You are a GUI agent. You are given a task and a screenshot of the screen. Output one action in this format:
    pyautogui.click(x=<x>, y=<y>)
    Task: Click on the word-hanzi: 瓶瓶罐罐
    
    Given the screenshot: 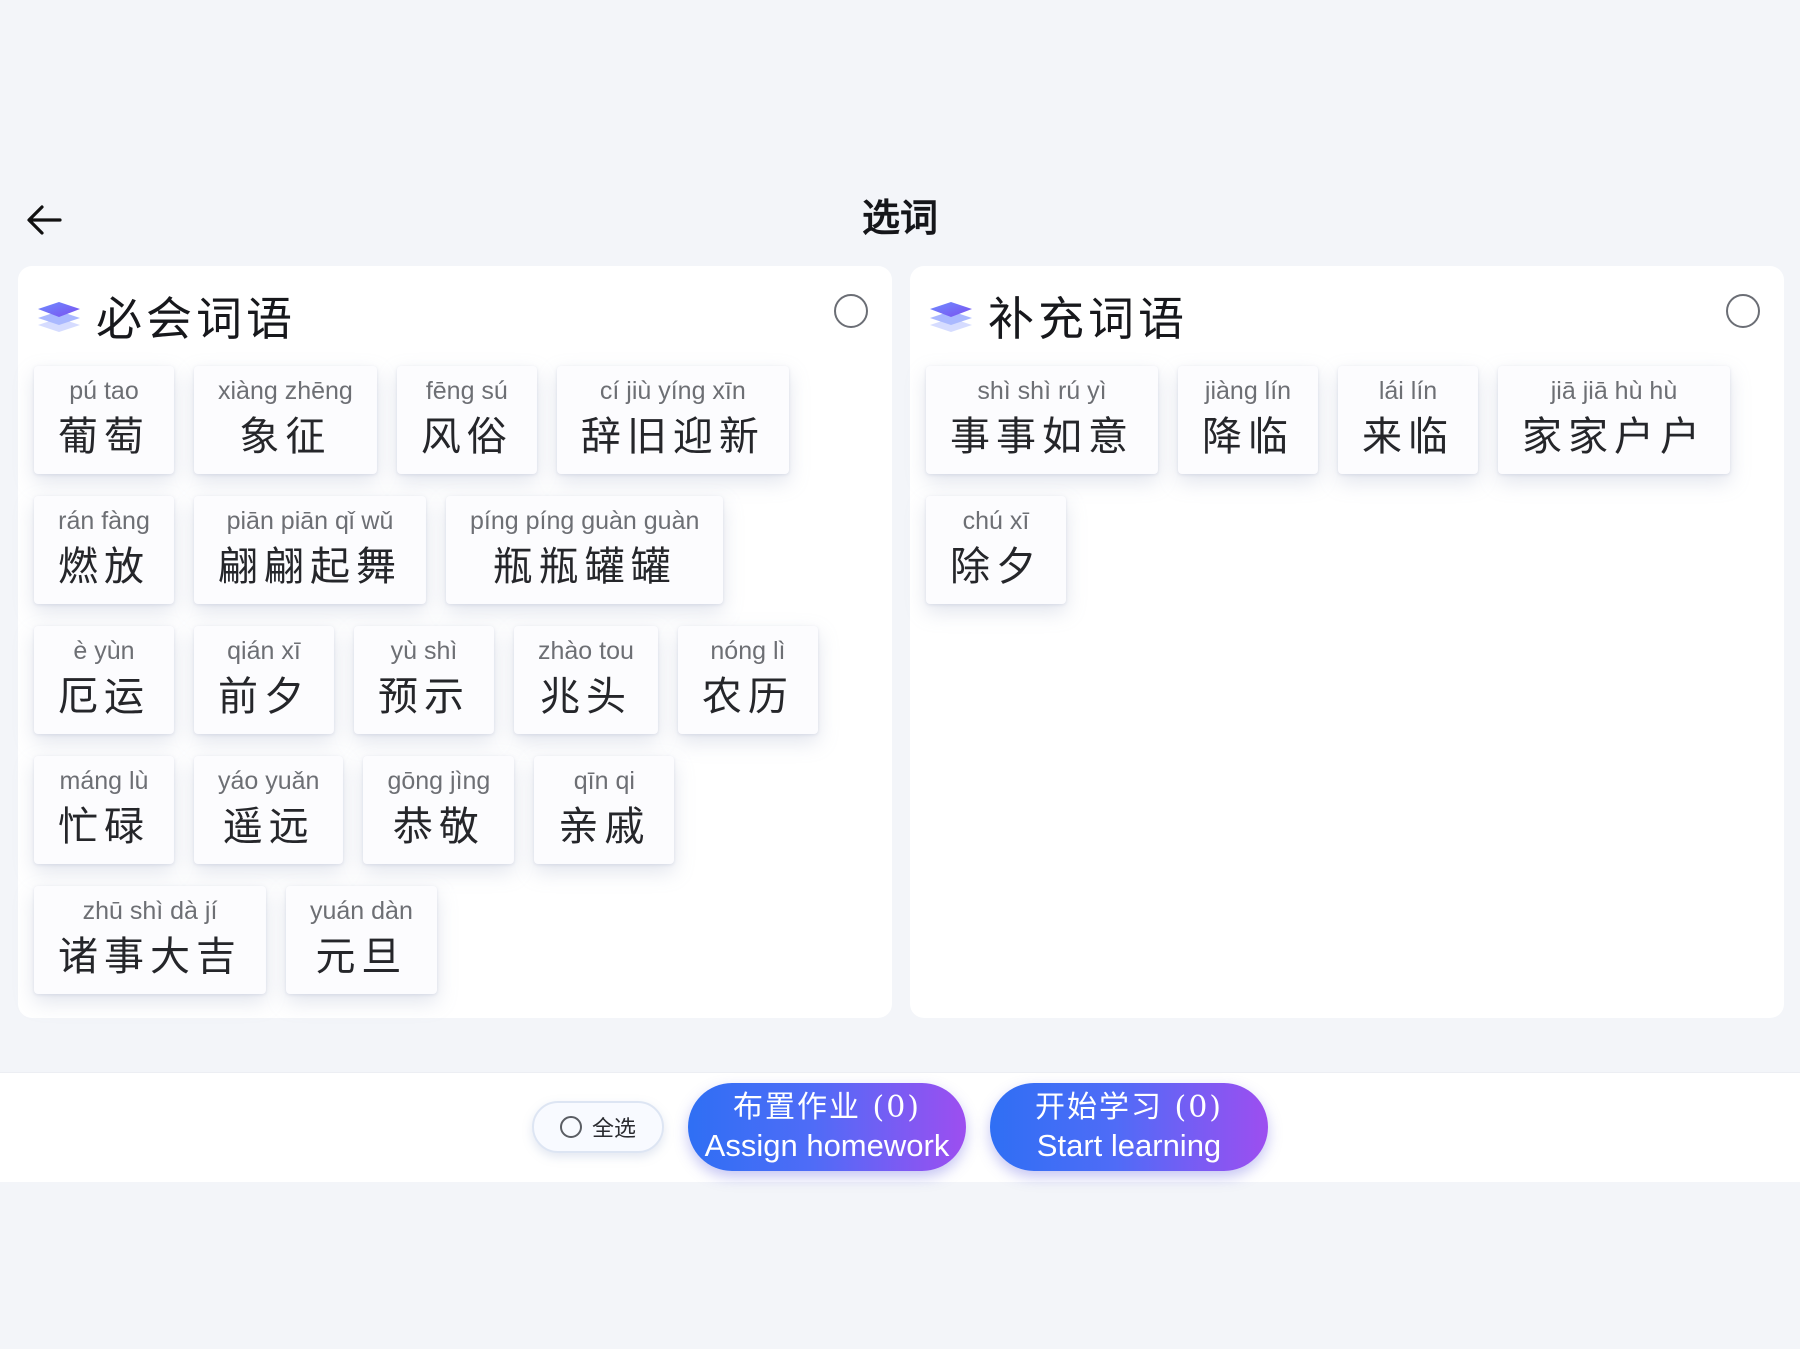 What is the action you would take?
    pyautogui.click(x=584, y=567)
    